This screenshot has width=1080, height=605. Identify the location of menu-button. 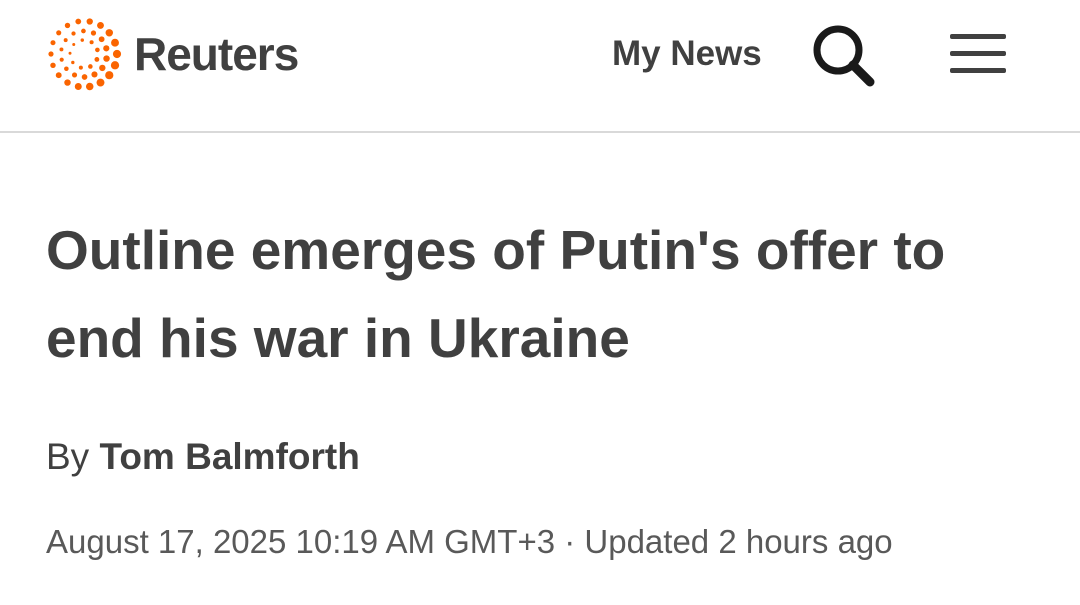
(978, 54).